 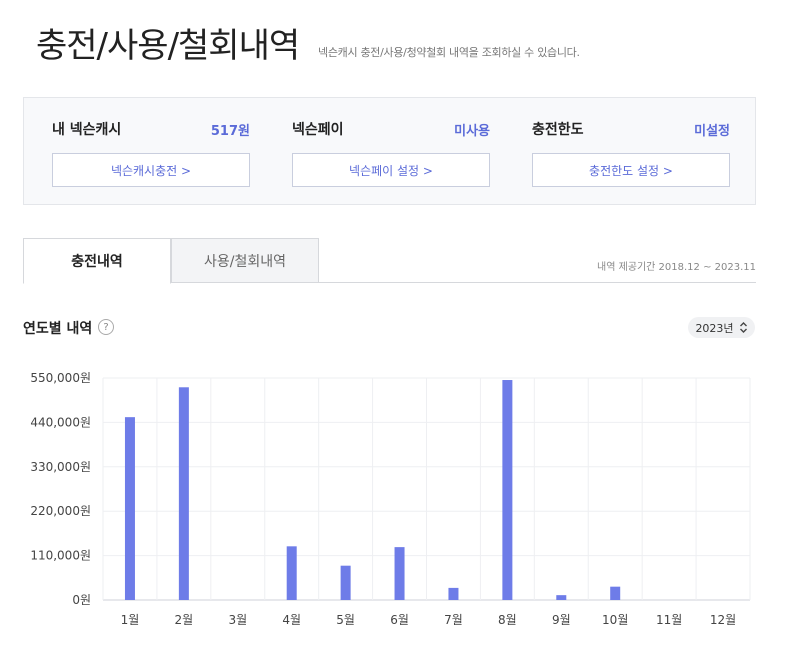 I want to click on tab-usage-history: 사용/철회내역, so click(x=245, y=260).